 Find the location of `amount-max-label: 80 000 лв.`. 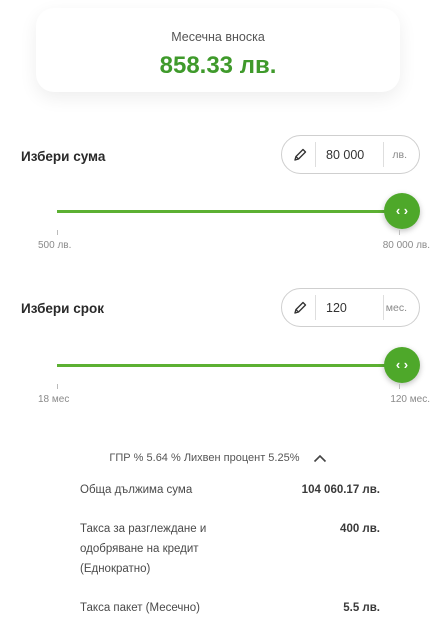

amount-max-label: 80 000 лв. is located at coordinates (406, 245).